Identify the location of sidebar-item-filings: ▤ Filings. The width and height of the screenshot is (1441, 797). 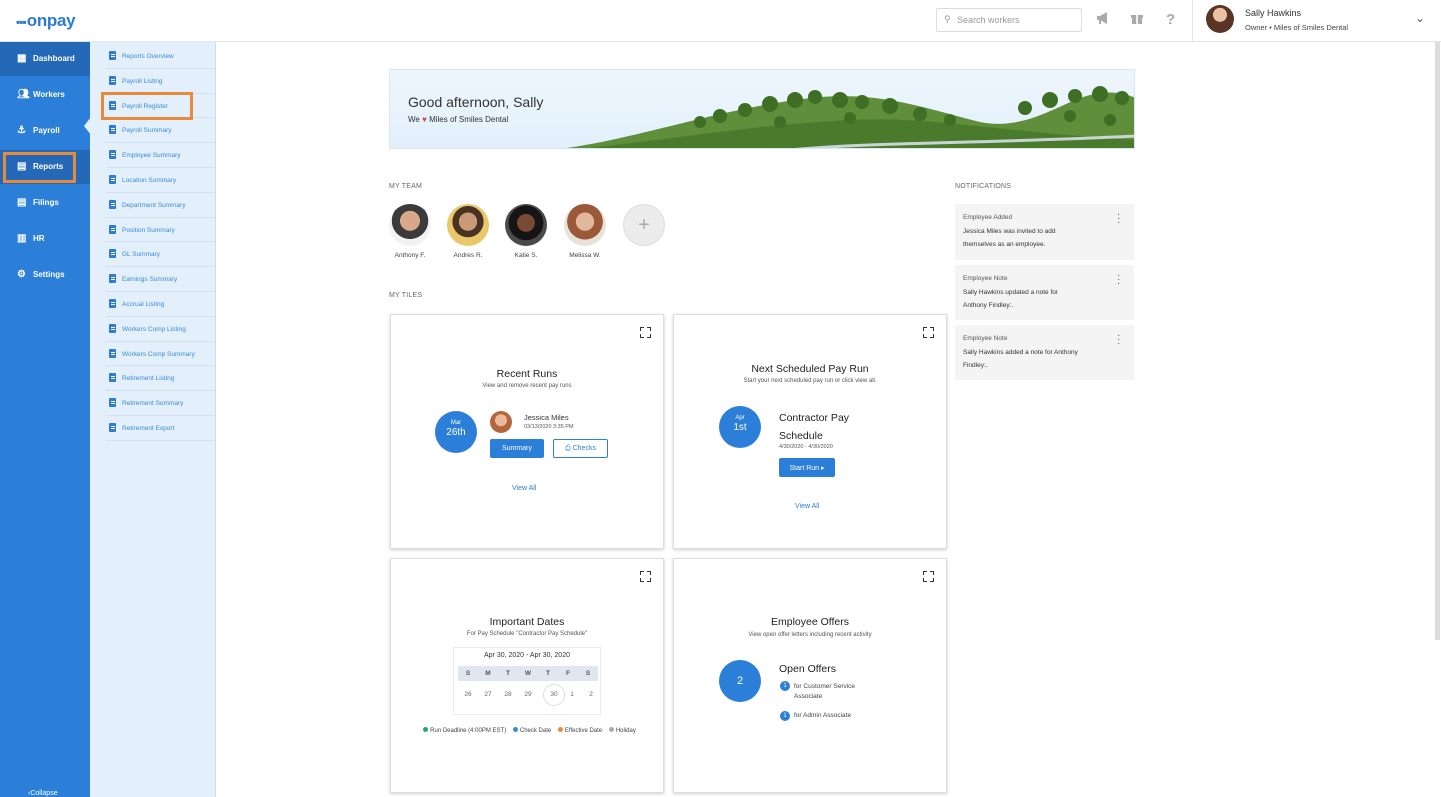
(45, 203).